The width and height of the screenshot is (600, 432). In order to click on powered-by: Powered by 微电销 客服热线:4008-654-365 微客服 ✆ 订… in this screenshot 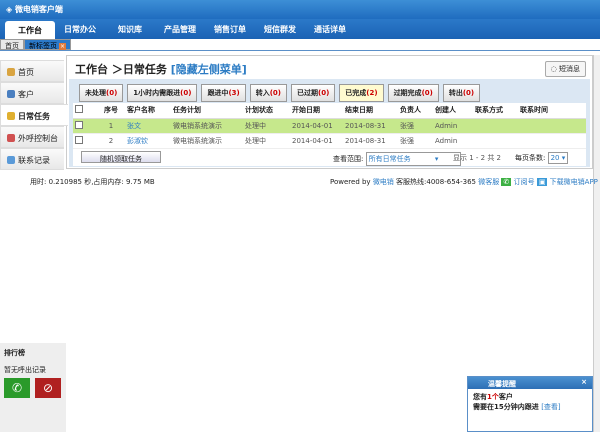, I will do `click(464, 182)`.